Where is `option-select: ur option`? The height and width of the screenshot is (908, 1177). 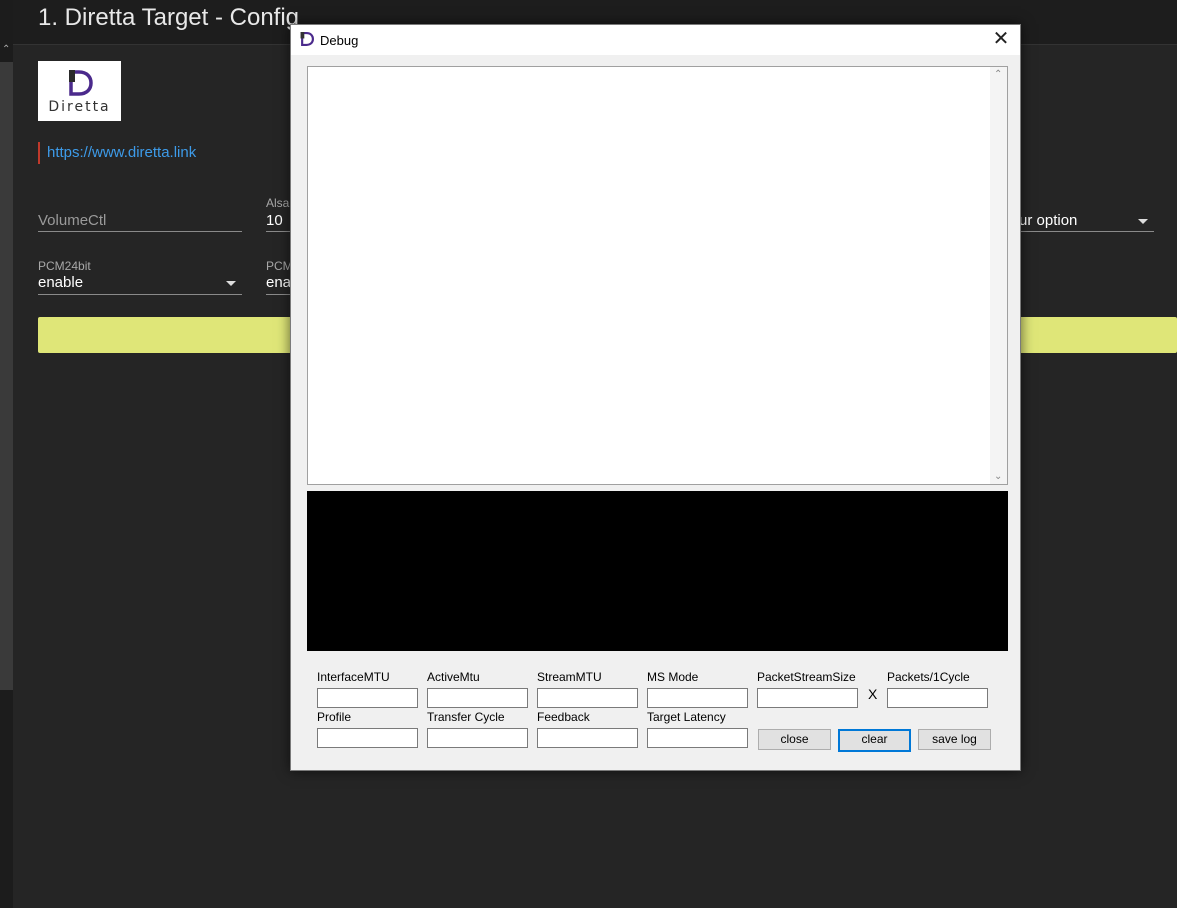 option-select: ur option is located at coordinates (1086, 220).